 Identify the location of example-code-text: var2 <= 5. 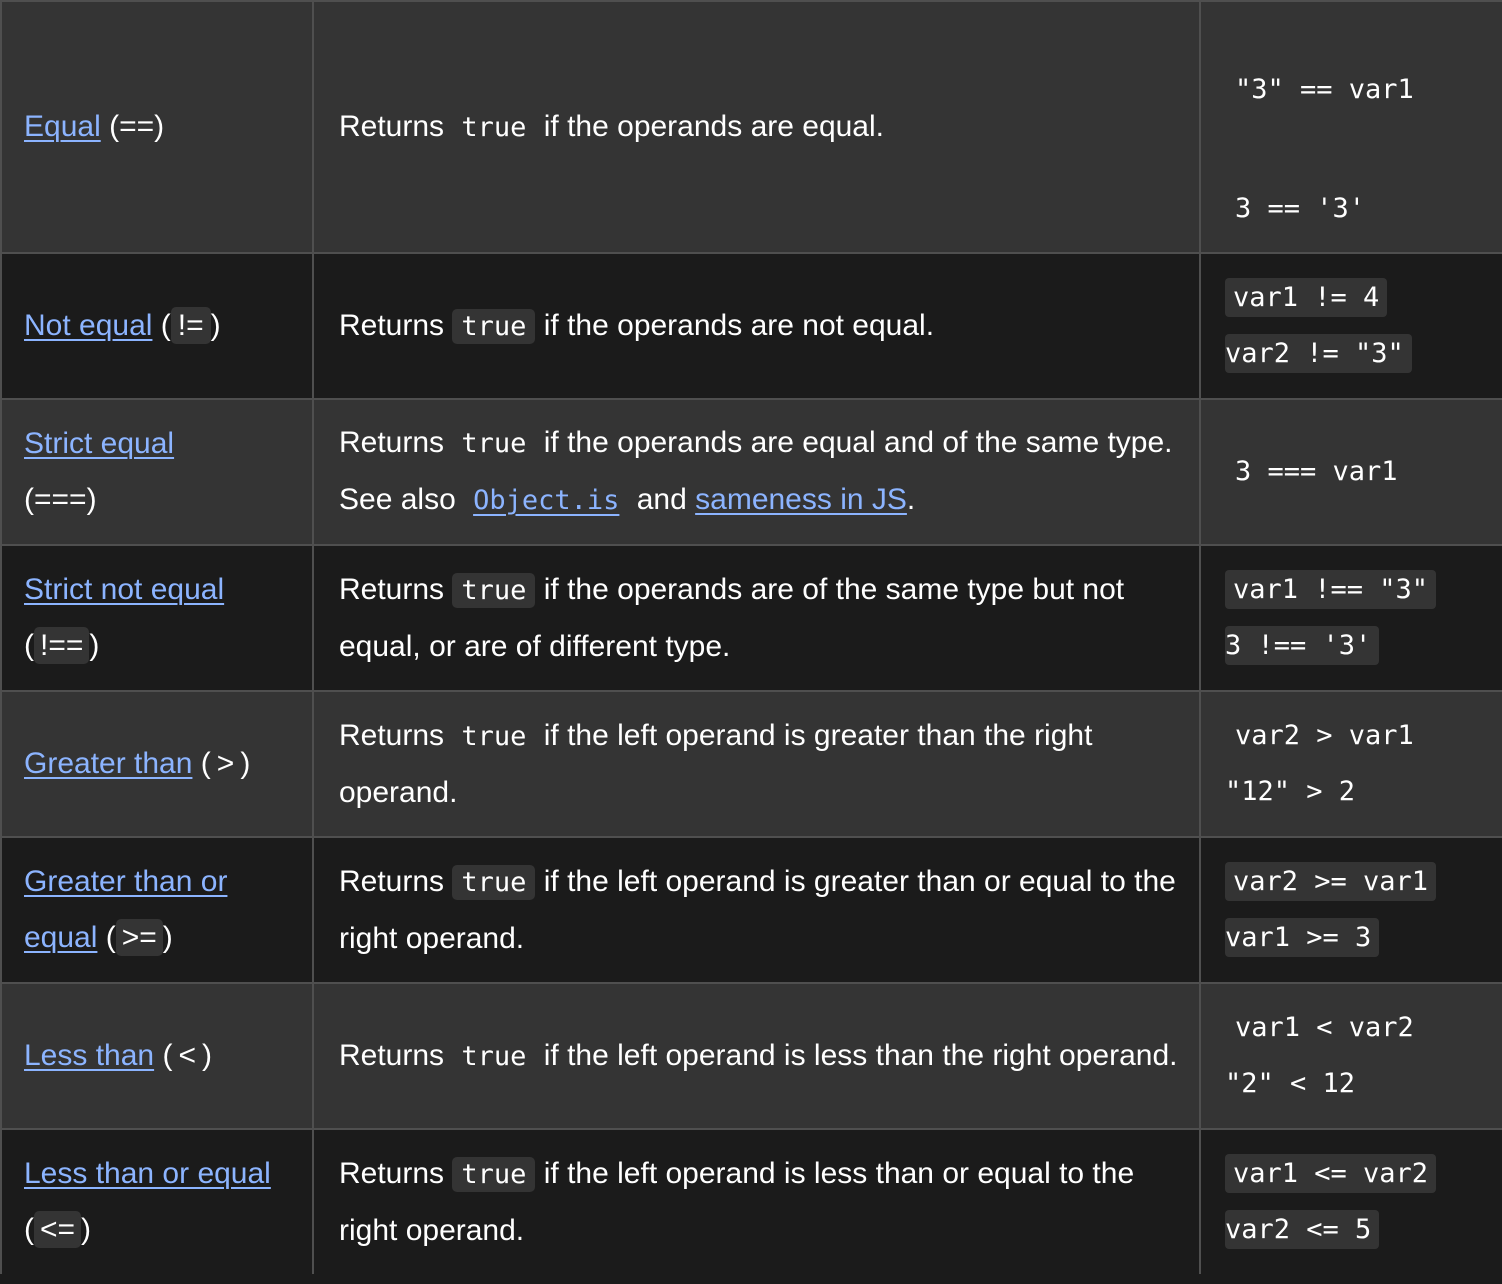
(1302, 1229).